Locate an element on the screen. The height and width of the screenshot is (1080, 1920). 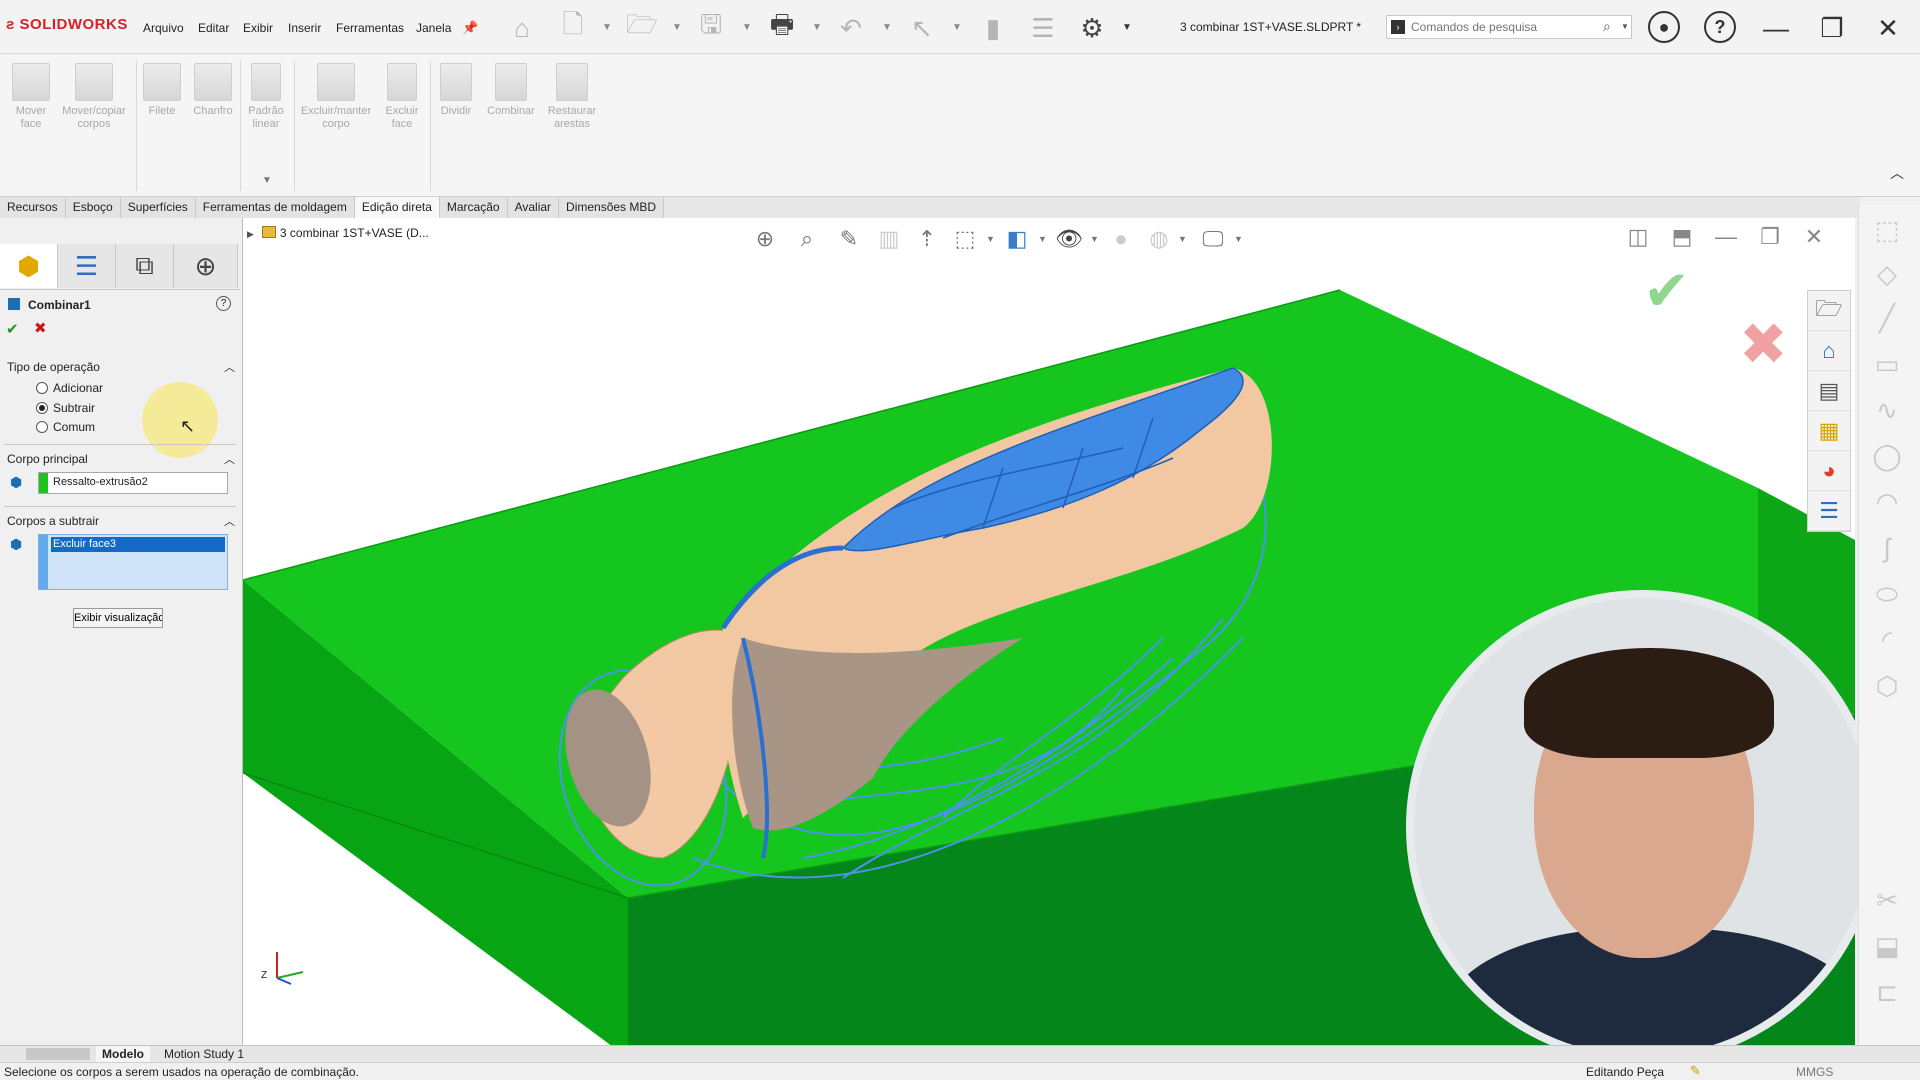
edit-appearance-icon: ● is located at coordinates (1121, 239).